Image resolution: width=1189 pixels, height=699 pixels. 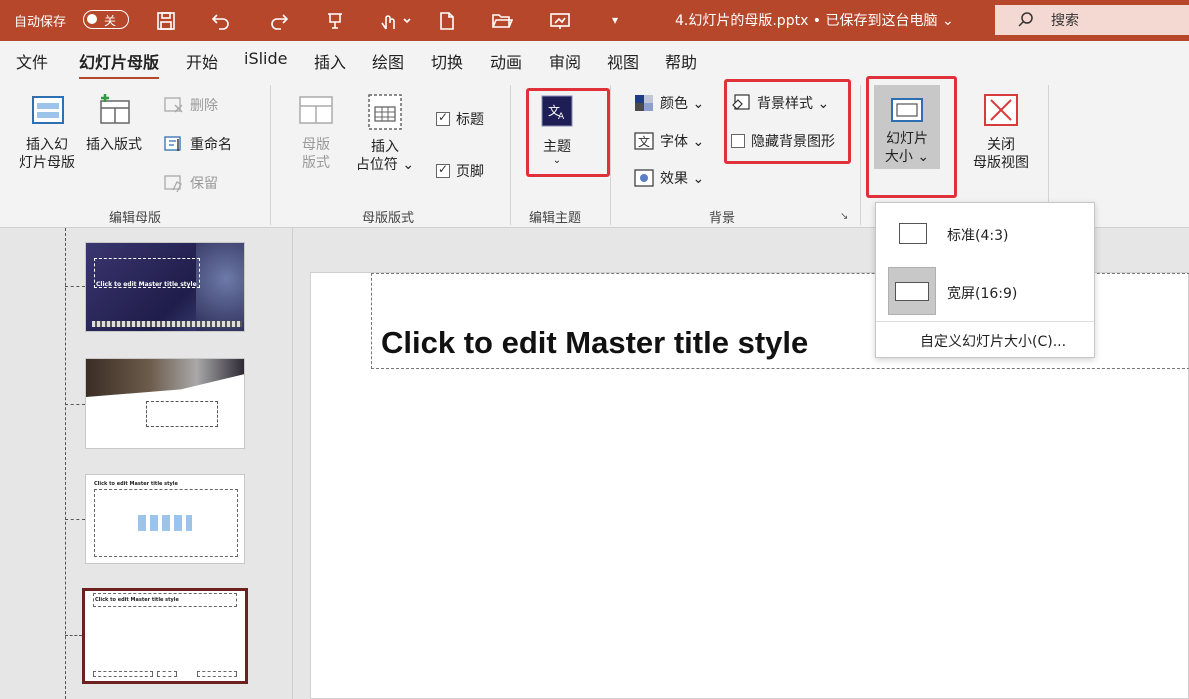 I want to click on colors-icon, so click(x=644, y=103).